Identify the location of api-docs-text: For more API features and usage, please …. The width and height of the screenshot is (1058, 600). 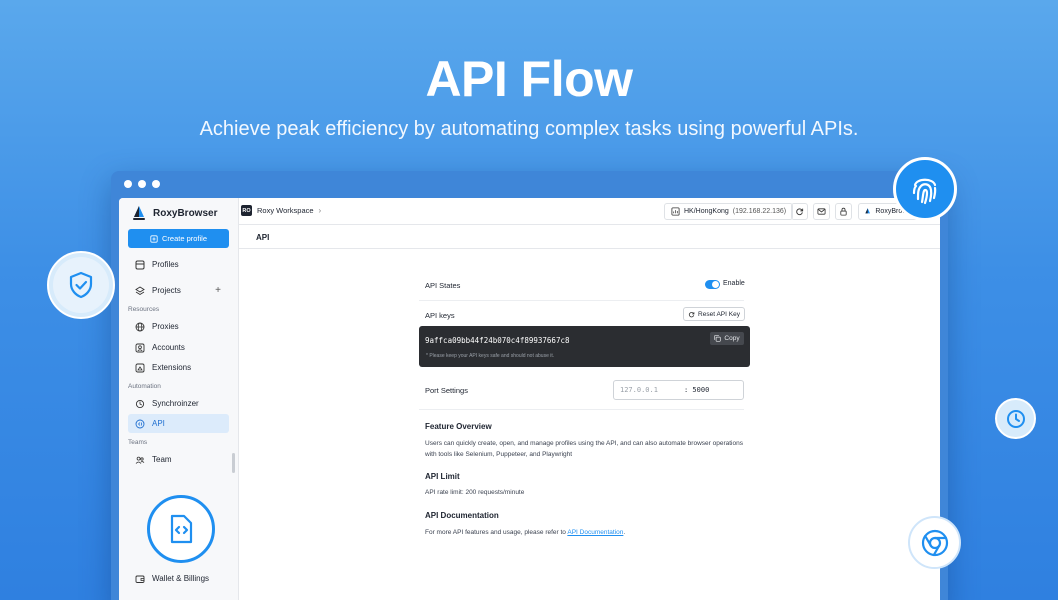
(585, 532).